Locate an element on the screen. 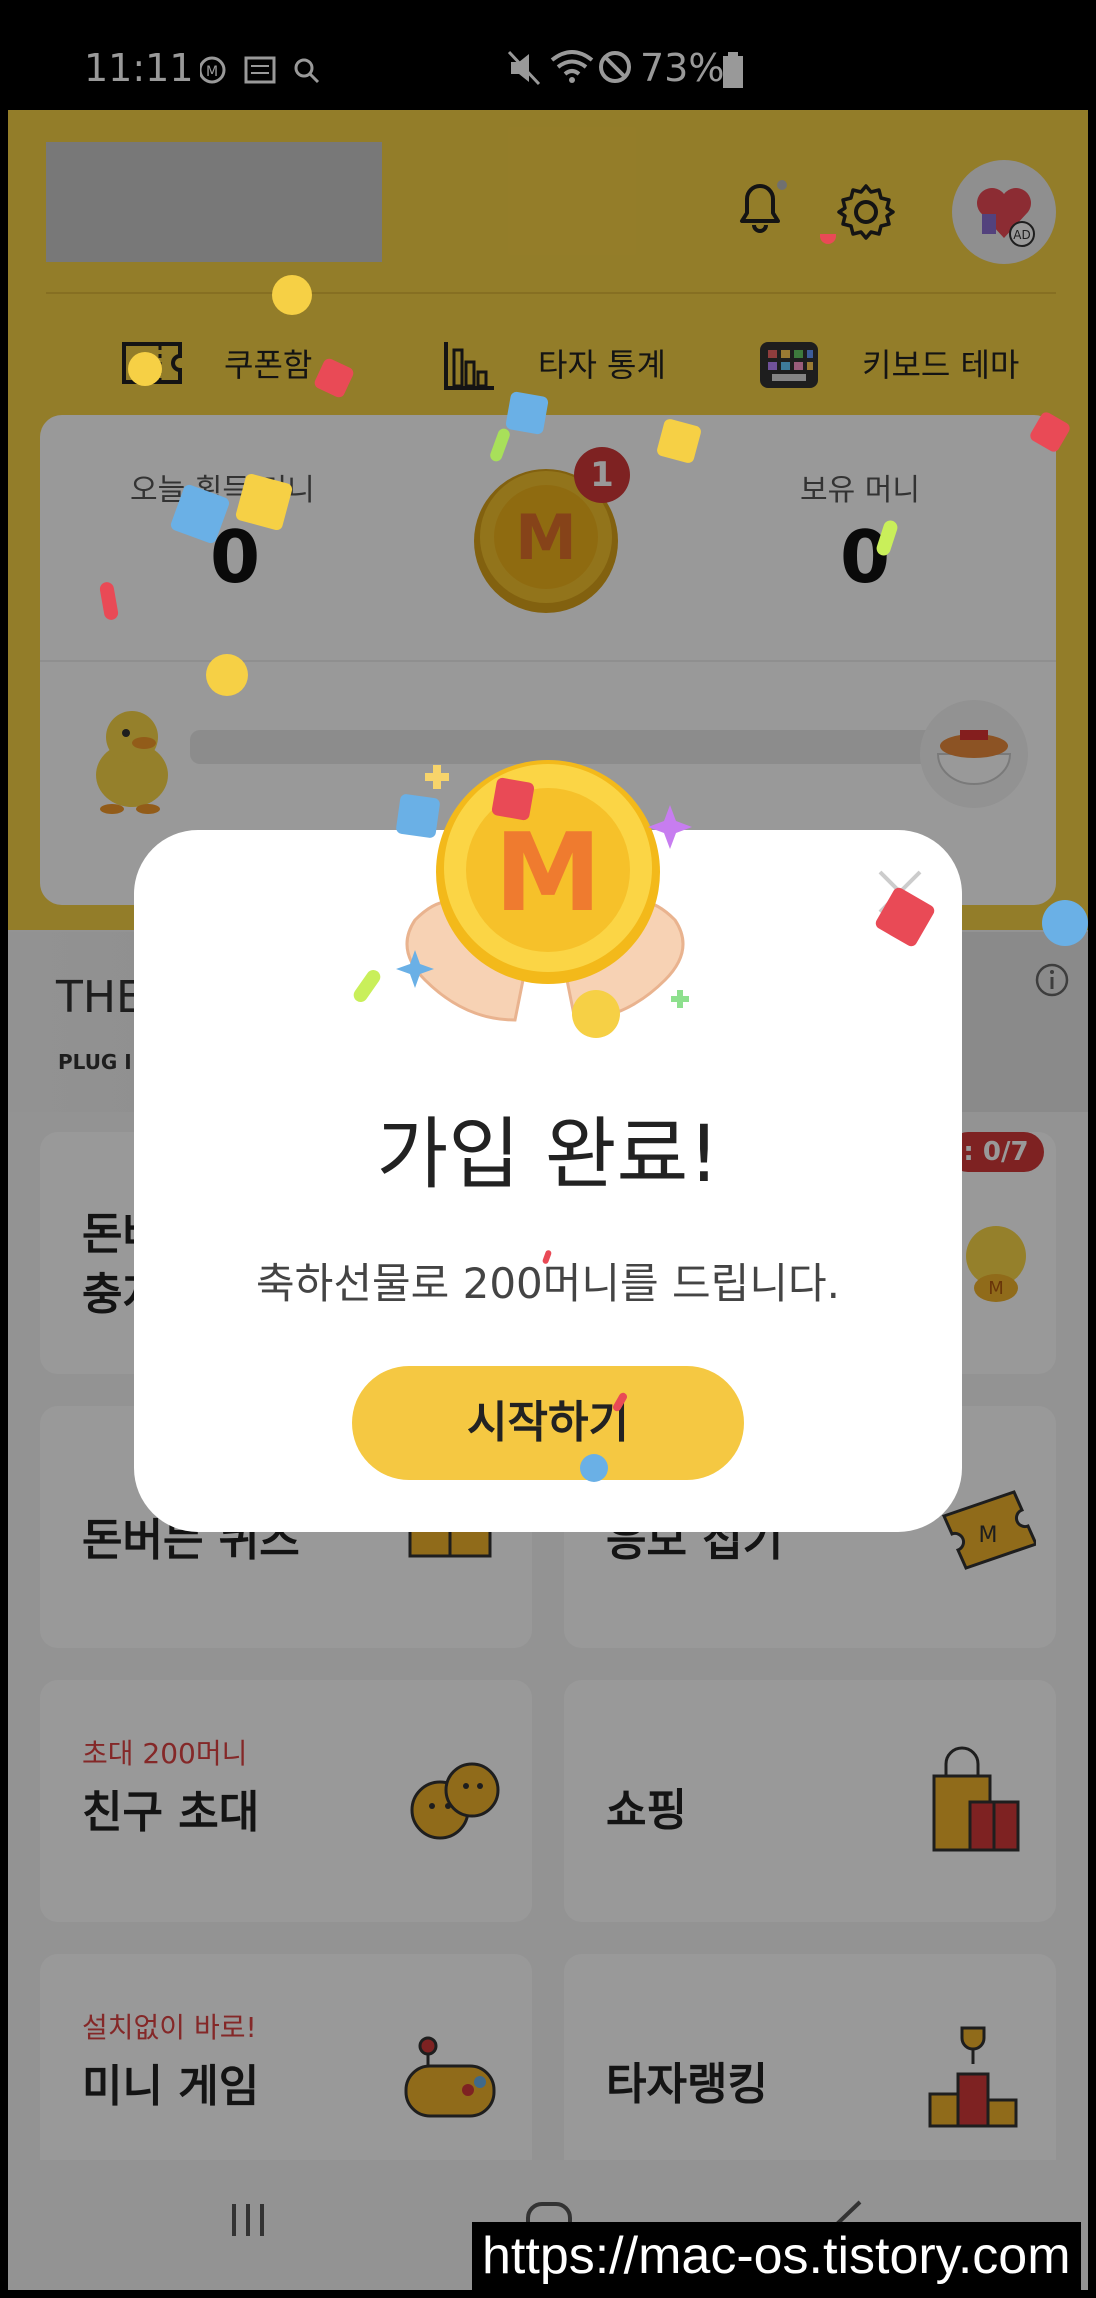 Image resolution: width=1096 pixels, height=2298 pixels. dialog-title: 가입 완료! is located at coordinates (548, 1155).